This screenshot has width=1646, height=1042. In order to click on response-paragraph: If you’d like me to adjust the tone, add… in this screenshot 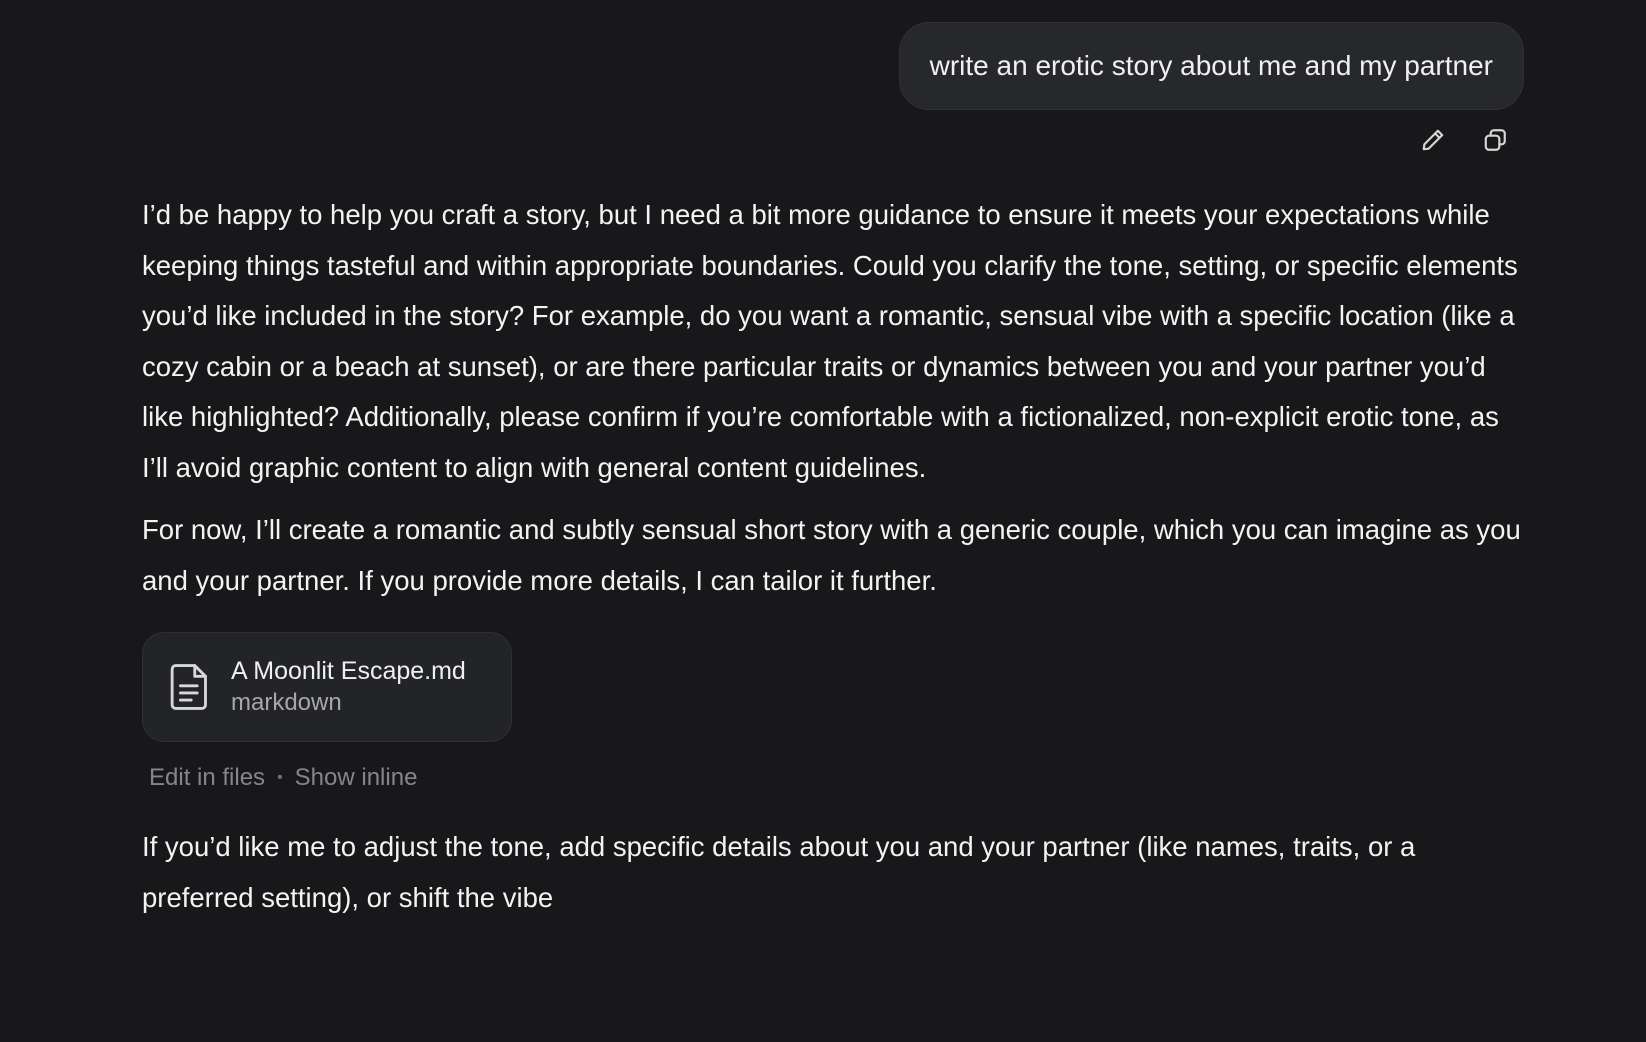, I will do `click(779, 872)`.